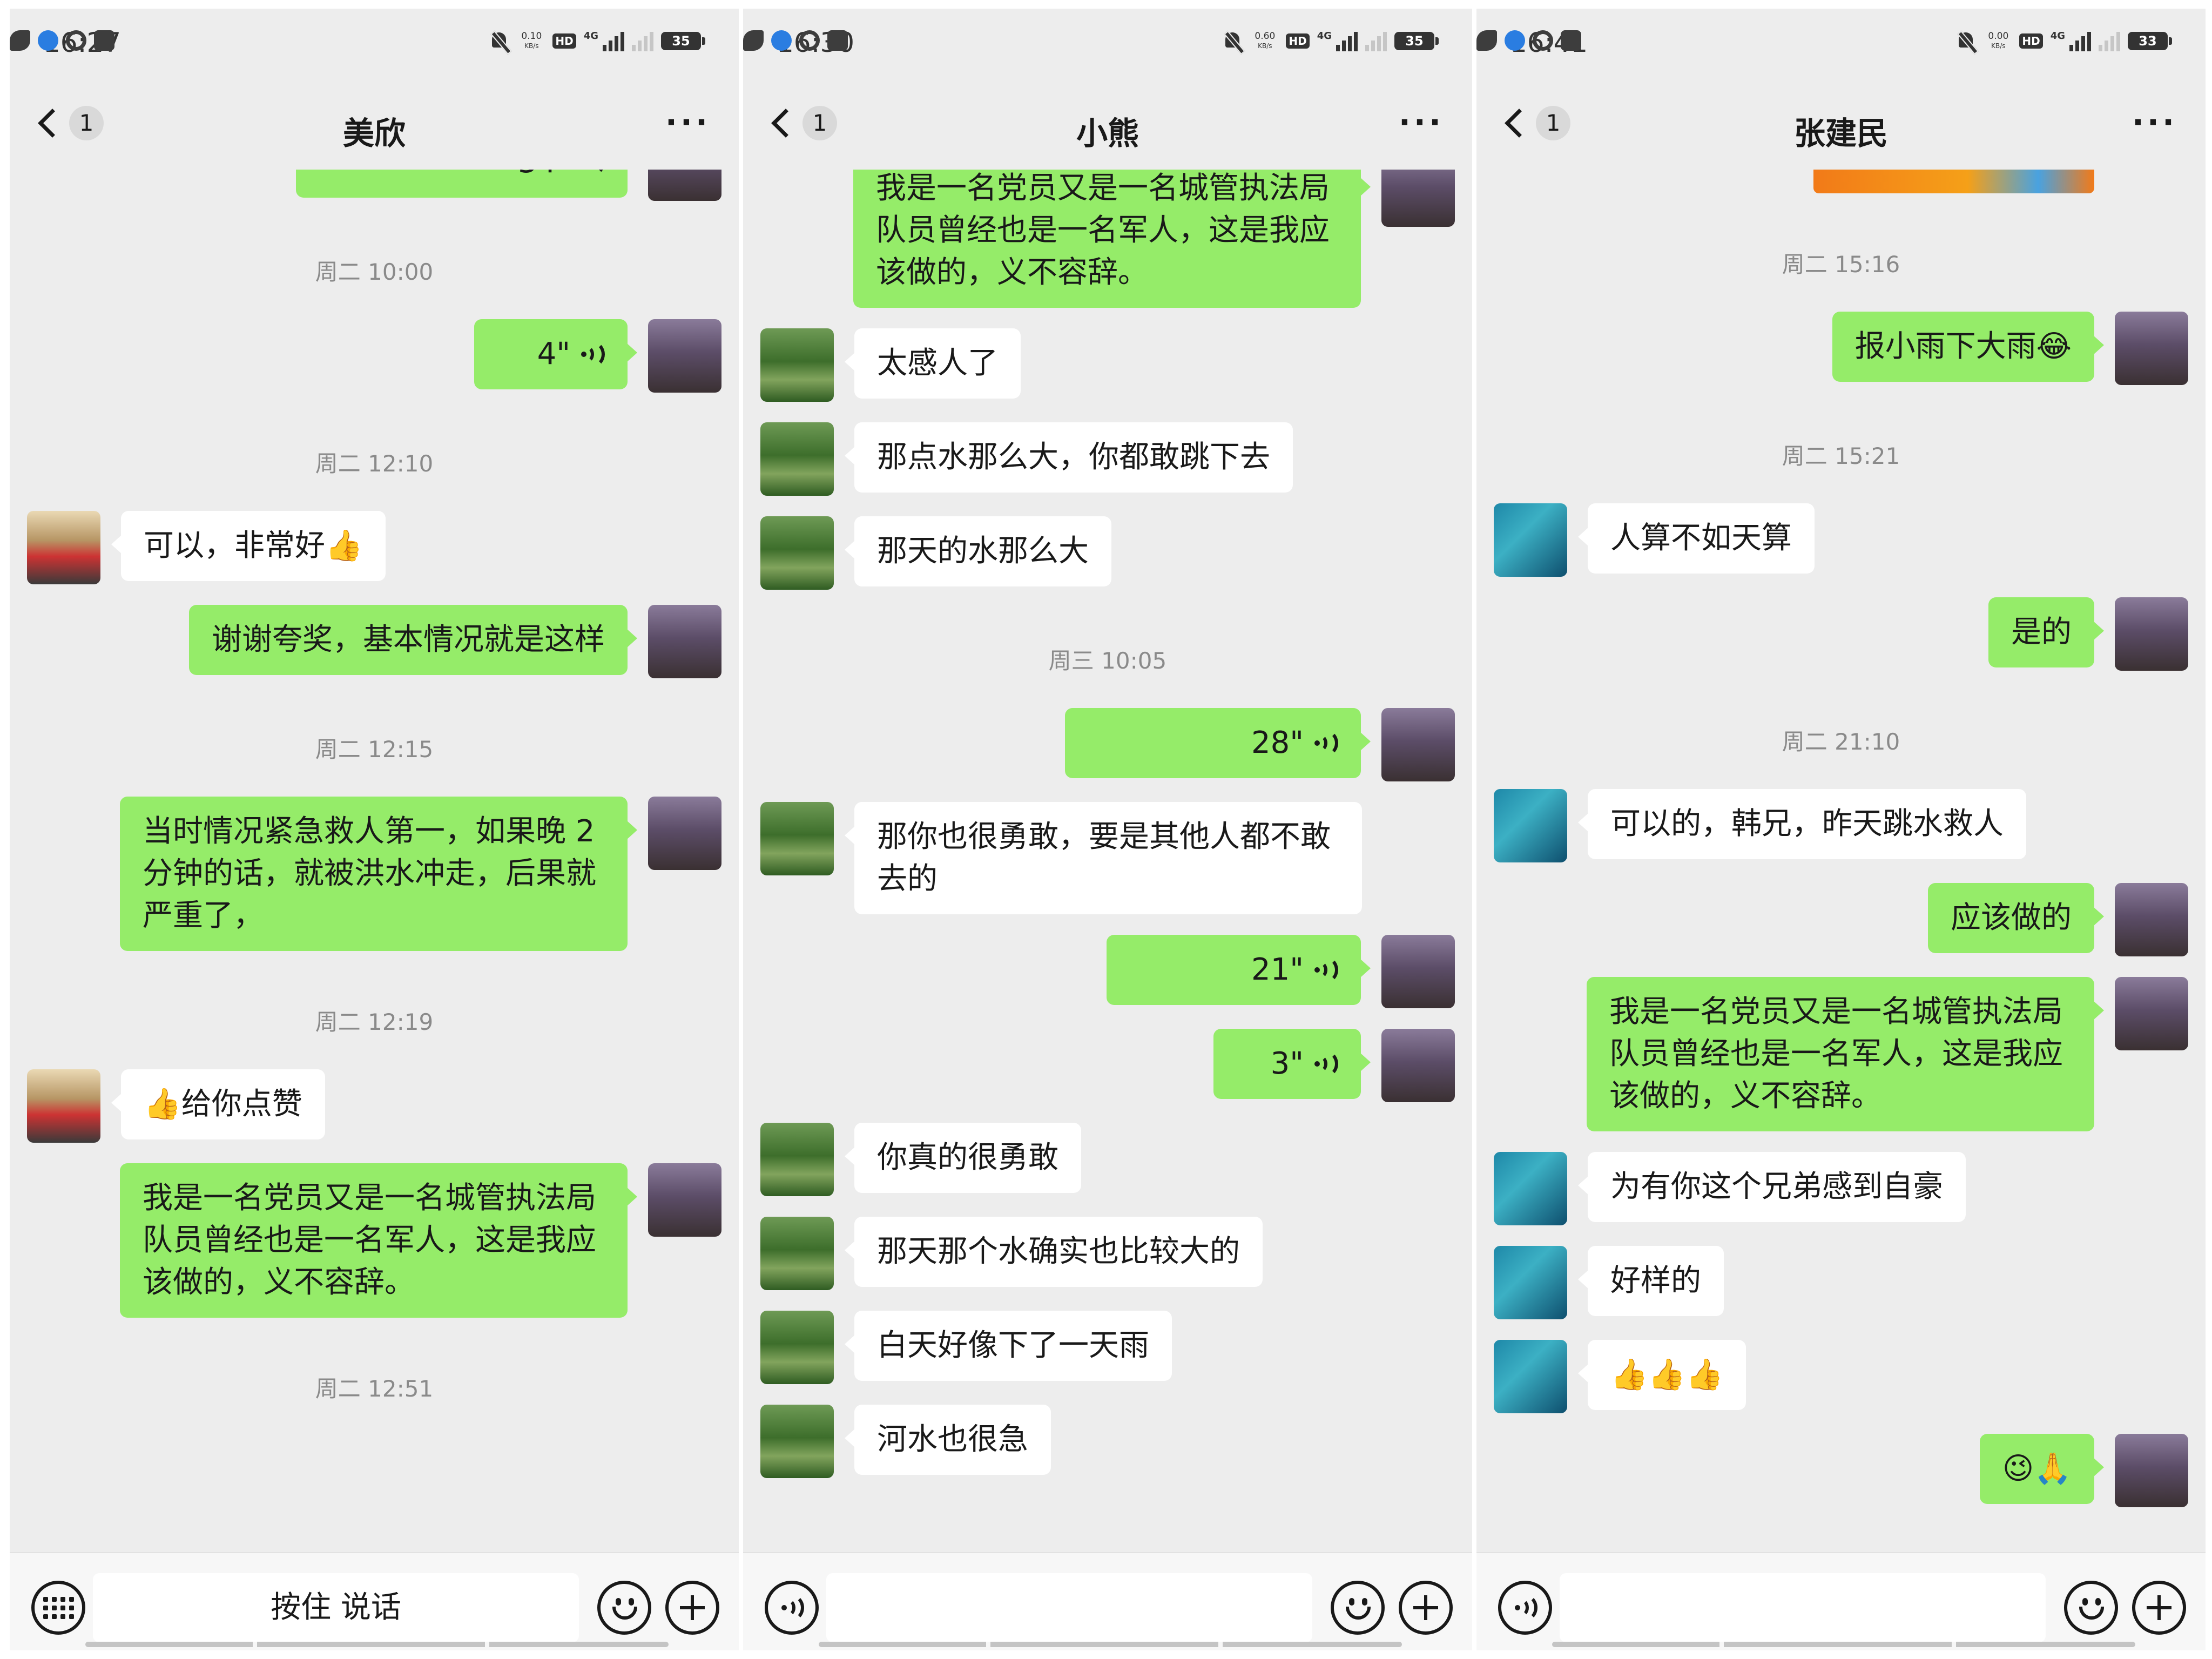 This screenshot has height=1659, width=2212. I want to click on chat-header: 1 美欣 ···, so click(374, 124).